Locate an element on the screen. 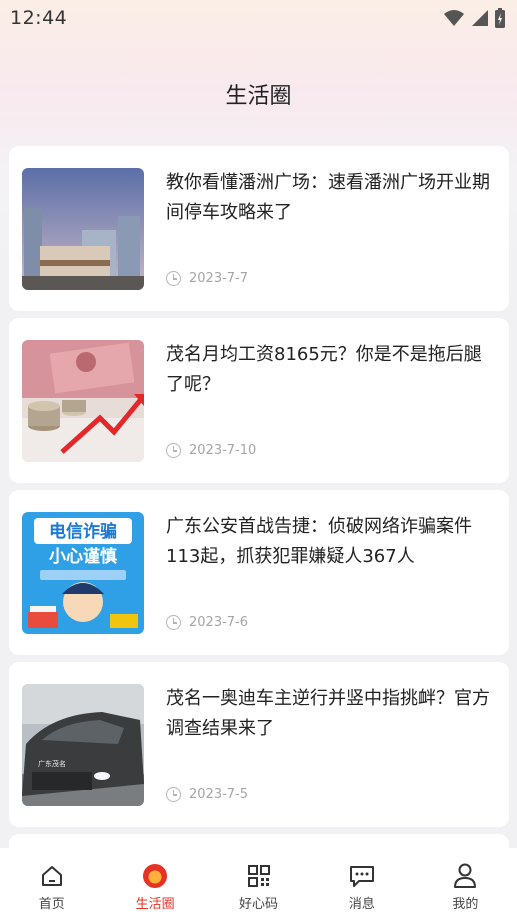 The width and height of the screenshot is (517, 920). page-title: 生活圈 is located at coordinates (258, 96).